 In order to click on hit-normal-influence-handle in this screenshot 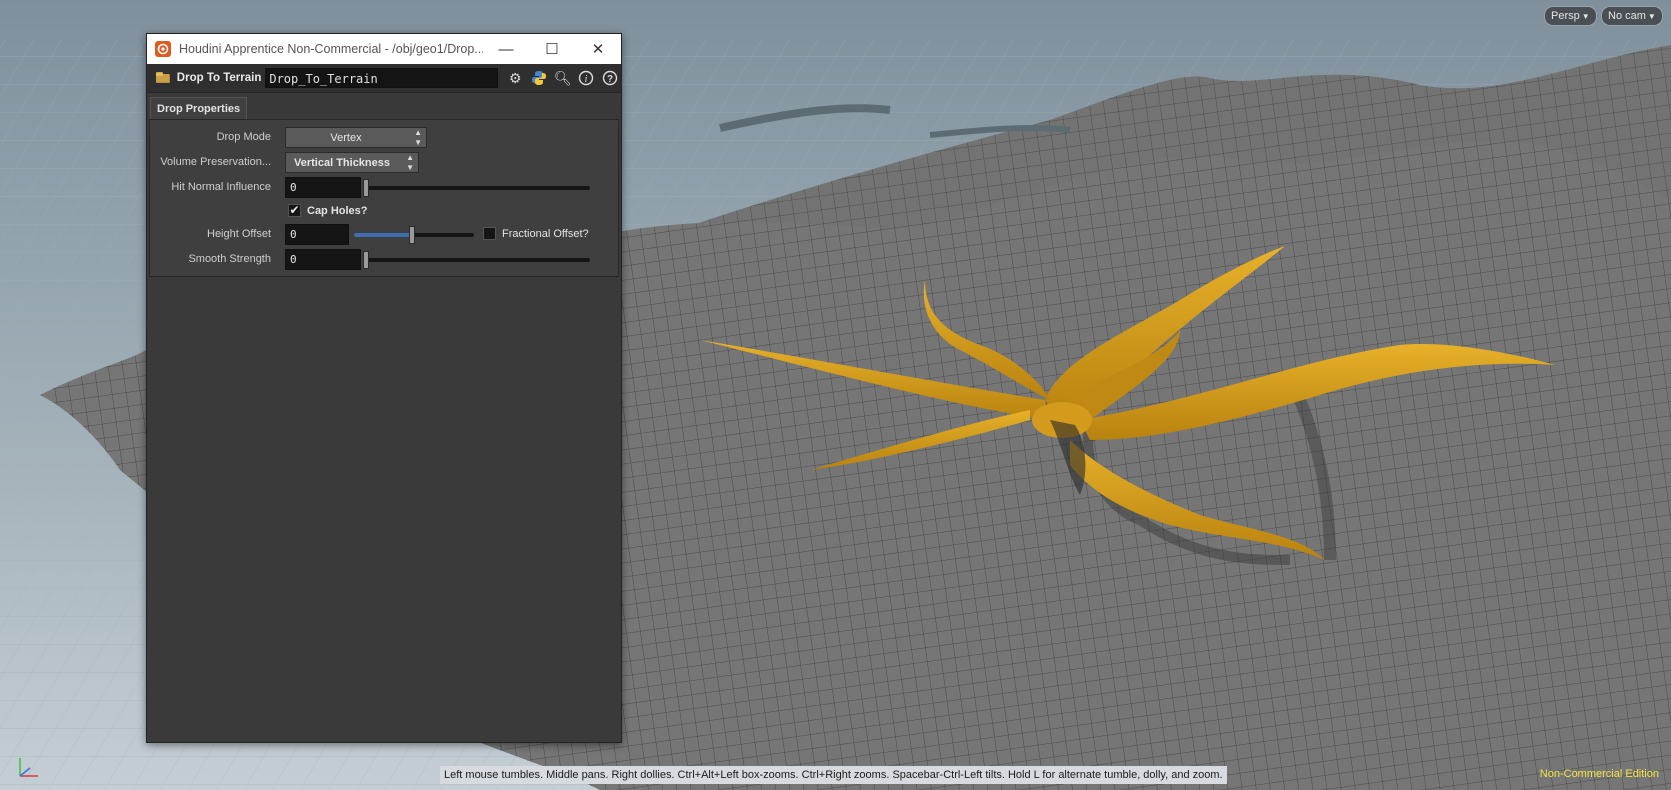, I will do `click(366, 188)`.